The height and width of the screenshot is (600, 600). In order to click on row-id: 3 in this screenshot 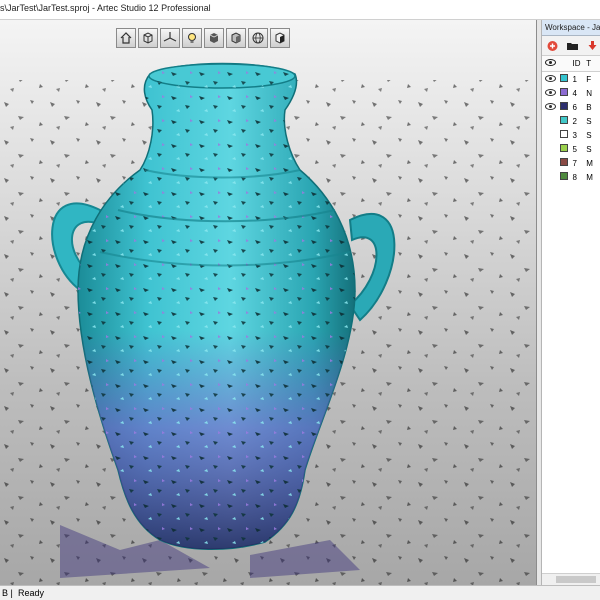, I will do `click(574, 135)`.